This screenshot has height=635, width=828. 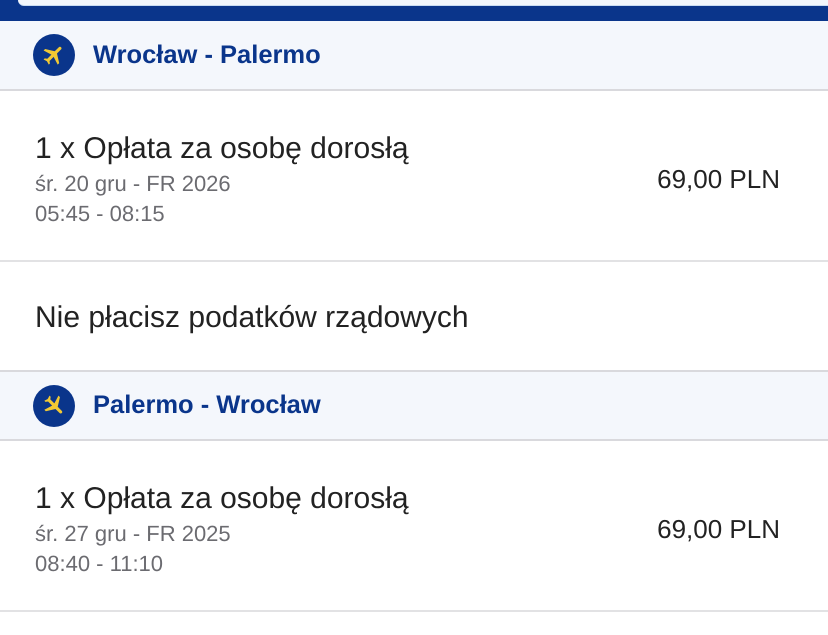 I want to click on route-title: Palermo - Wrocław, so click(x=207, y=405).